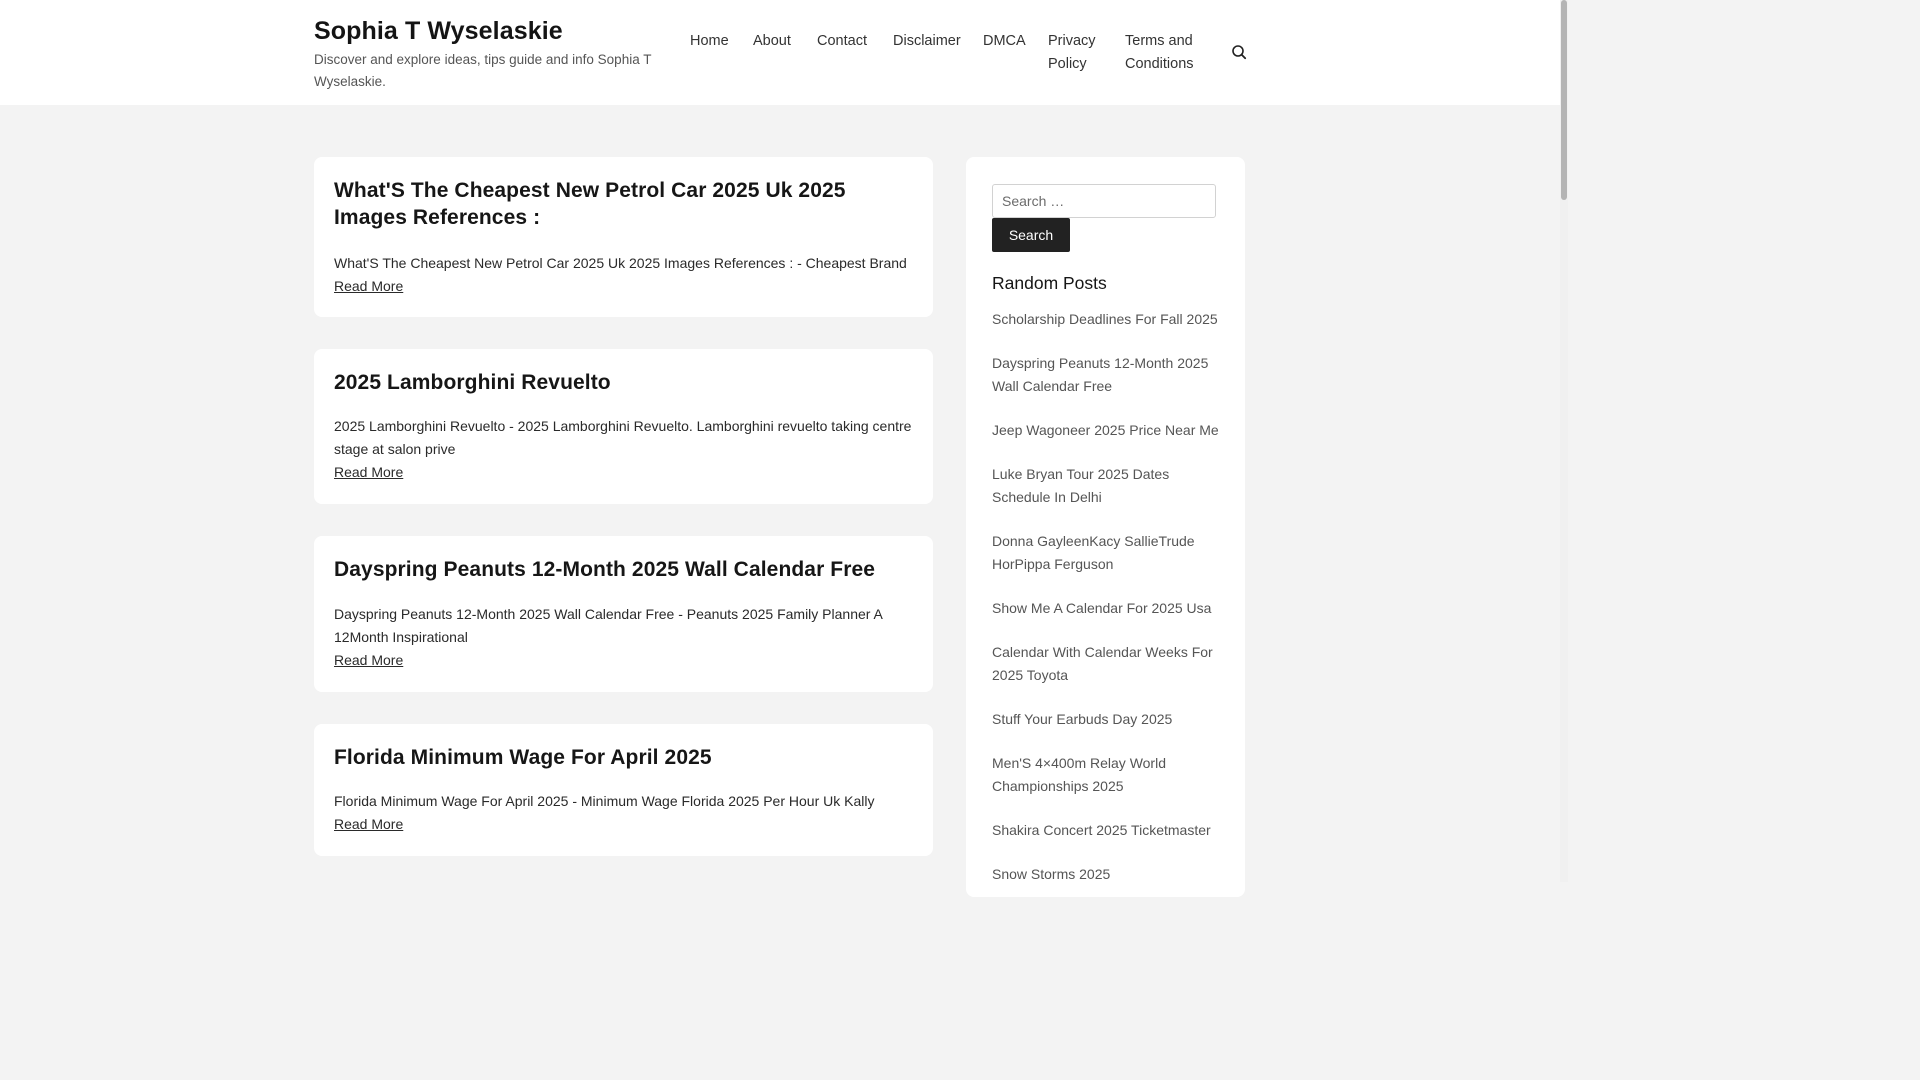 This screenshot has height=1080, width=1920. Describe the element at coordinates (709, 41) in the screenshot. I see `nav-item-home: Home` at that location.